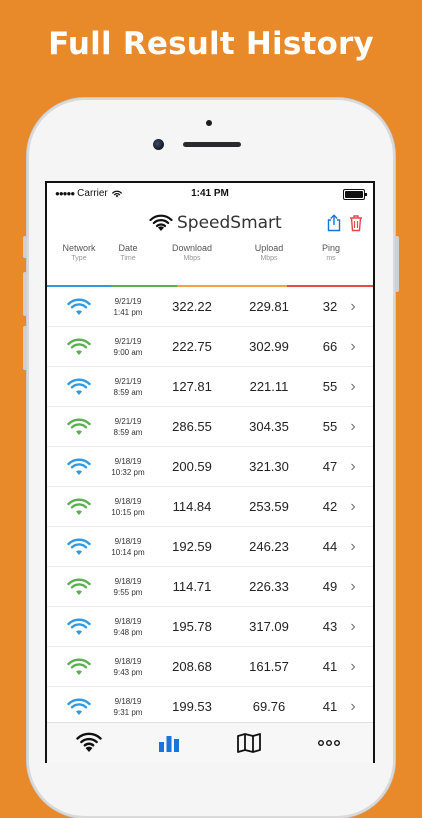 The width and height of the screenshot is (422, 818). I want to click on table-row: 9/18/19 9:31 pm 199.53 69.76 41 ›, so click(210, 707).